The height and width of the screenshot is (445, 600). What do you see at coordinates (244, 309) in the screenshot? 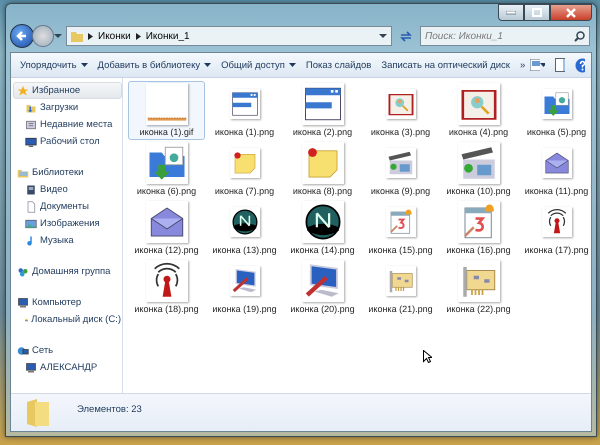
I see `file-name: иконка (19).png` at bounding box center [244, 309].